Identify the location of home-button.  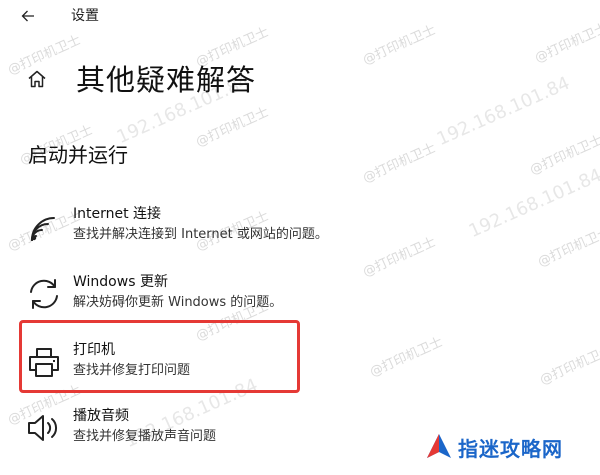
(37, 79).